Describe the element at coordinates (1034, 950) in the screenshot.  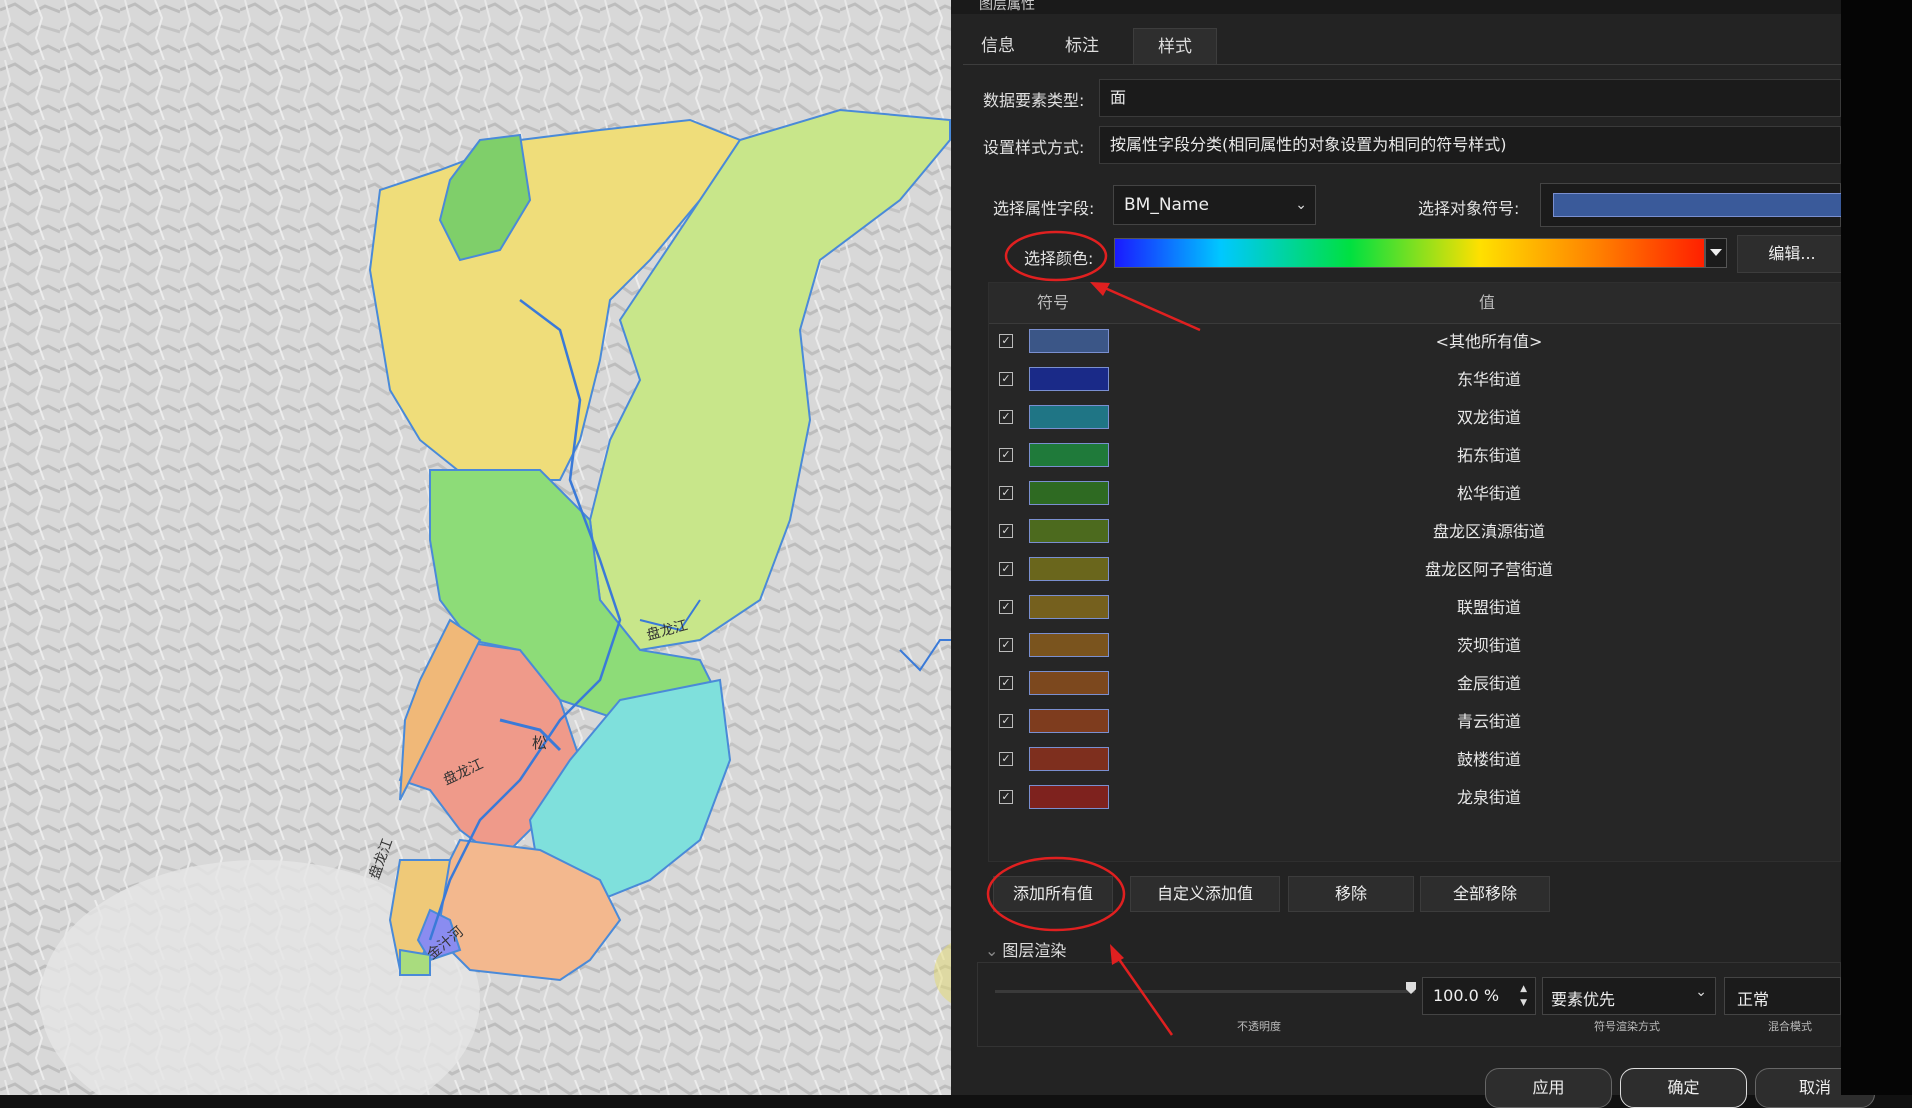
I see `render-section-label: 图层渲染` at that location.